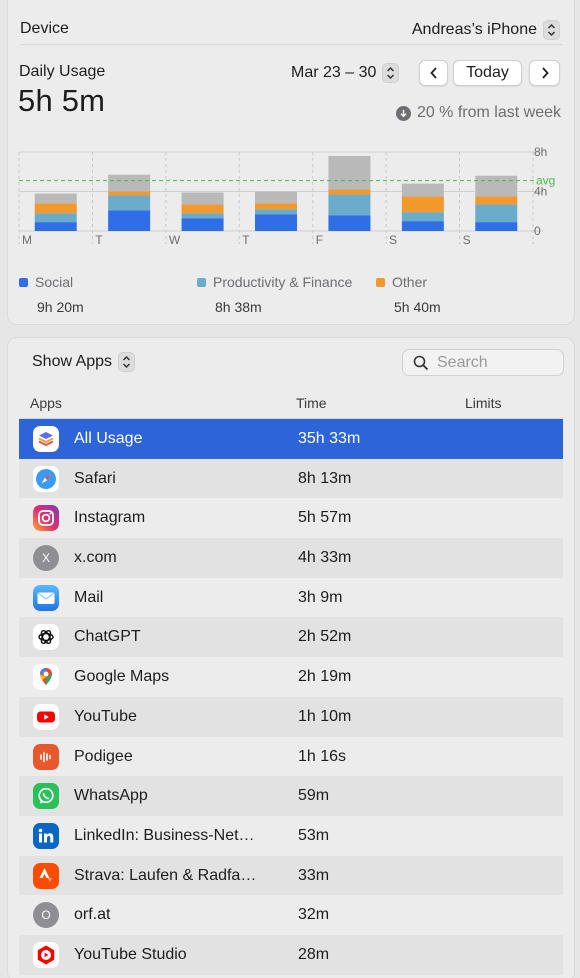  I want to click on app-row: All Usage 35h 33m, so click(291, 439).